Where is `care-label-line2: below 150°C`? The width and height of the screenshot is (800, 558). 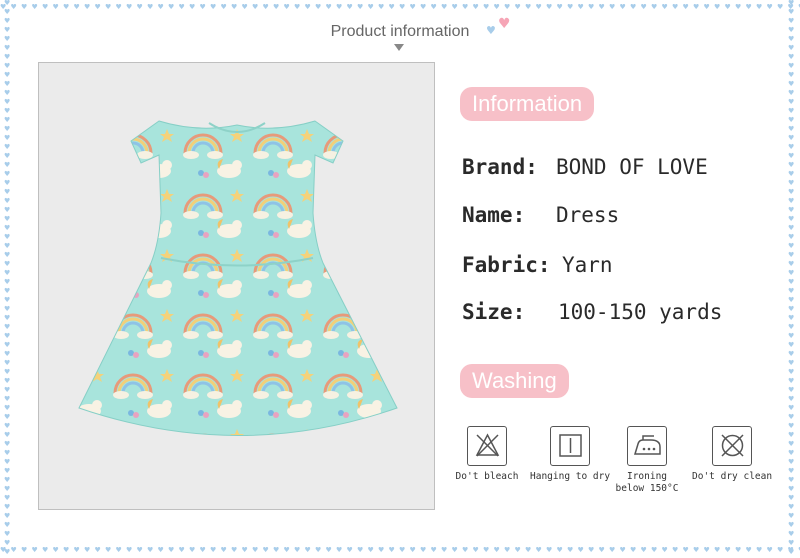
care-label-line2: below 150°C is located at coordinates (647, 488).